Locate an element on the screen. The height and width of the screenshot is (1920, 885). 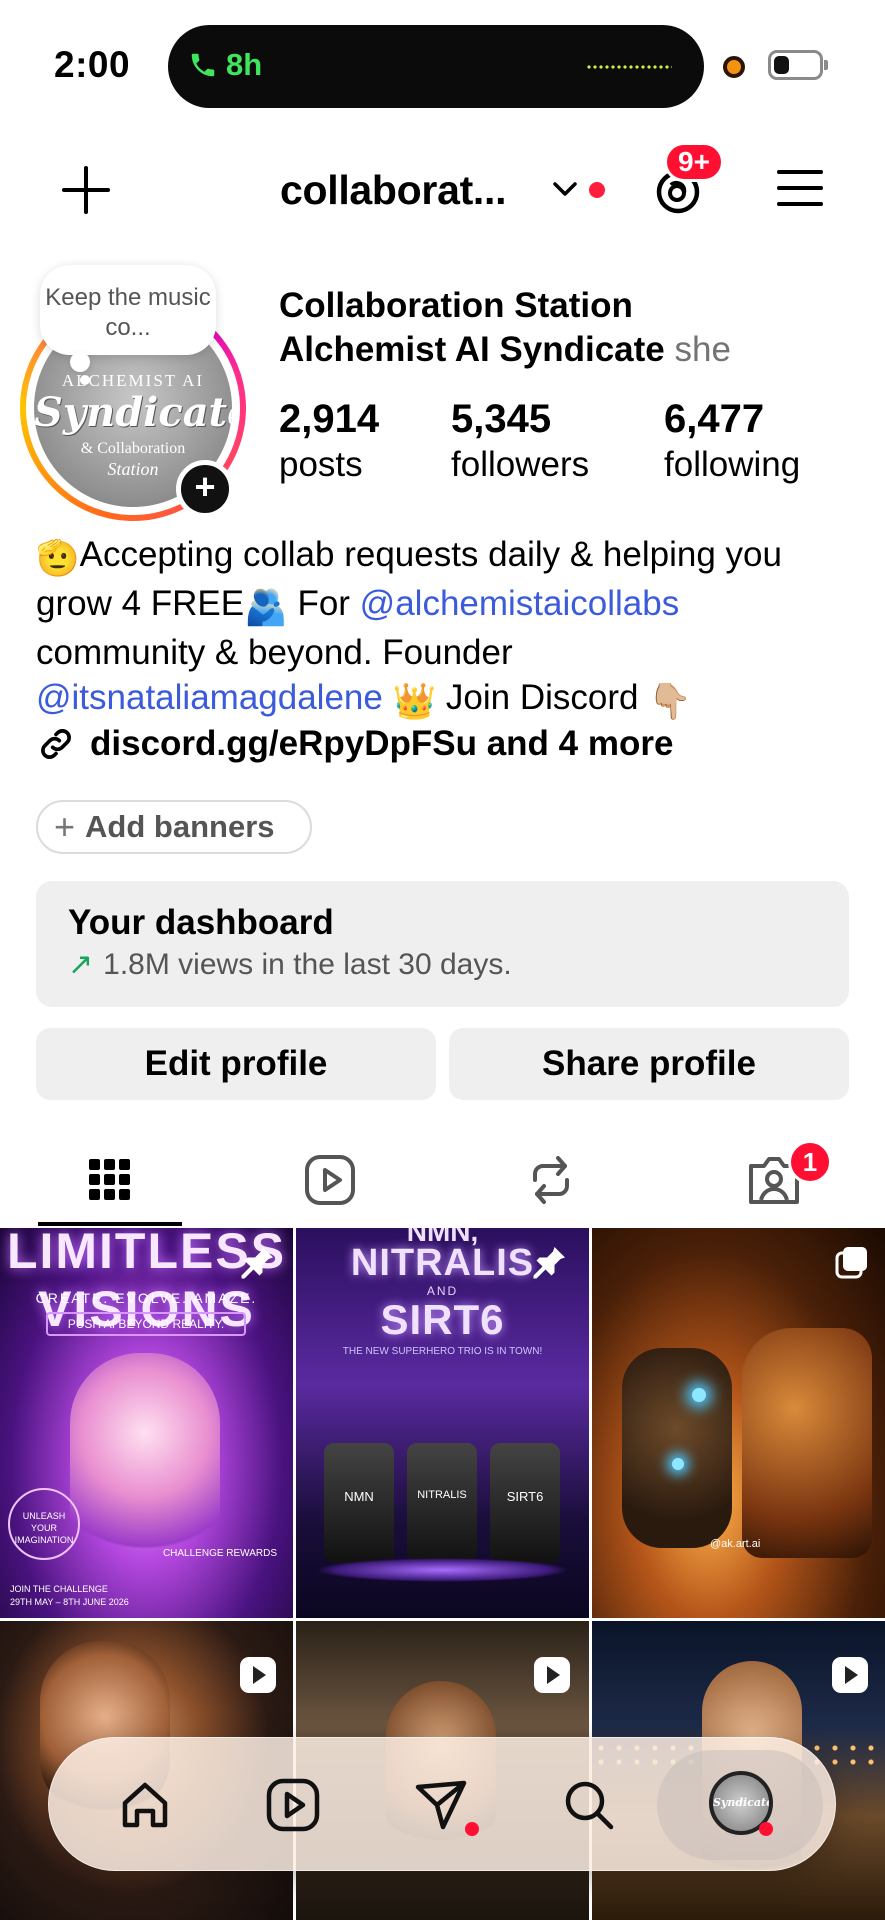
post-tagline: CREATE. EVOLVE. AMAZE. is located at coordinates (146, 1298).